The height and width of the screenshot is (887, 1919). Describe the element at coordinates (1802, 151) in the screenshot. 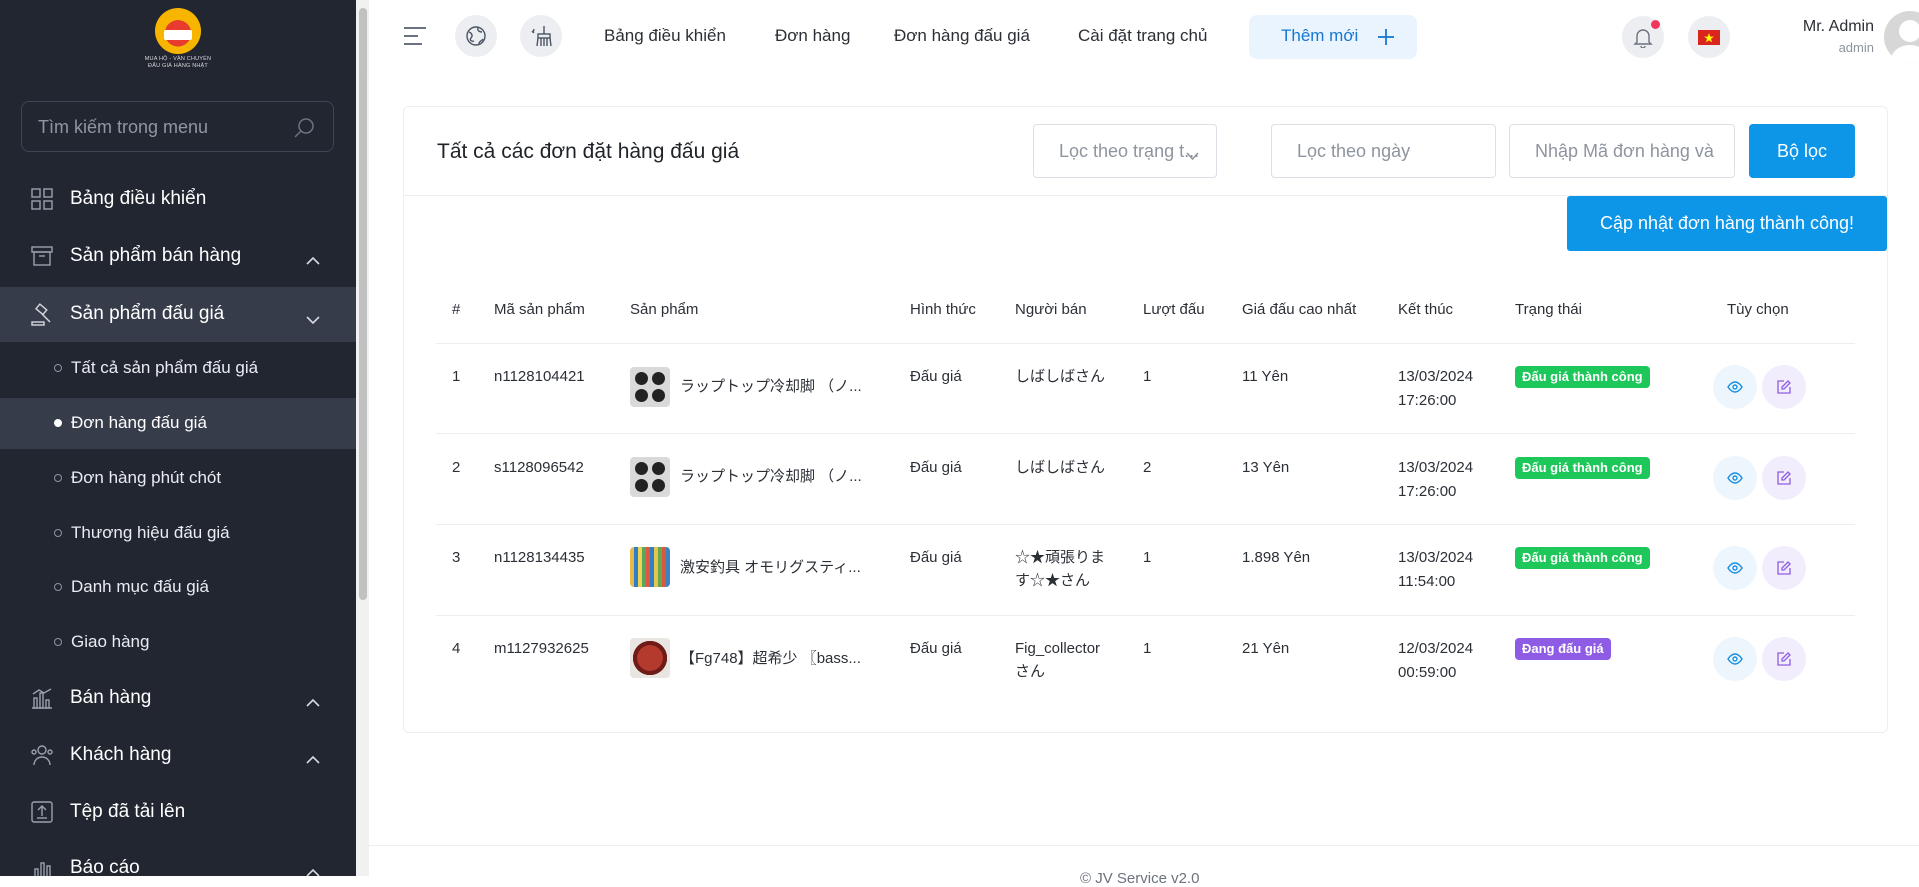

I see `filter-button: Bộ lọc` at that location.